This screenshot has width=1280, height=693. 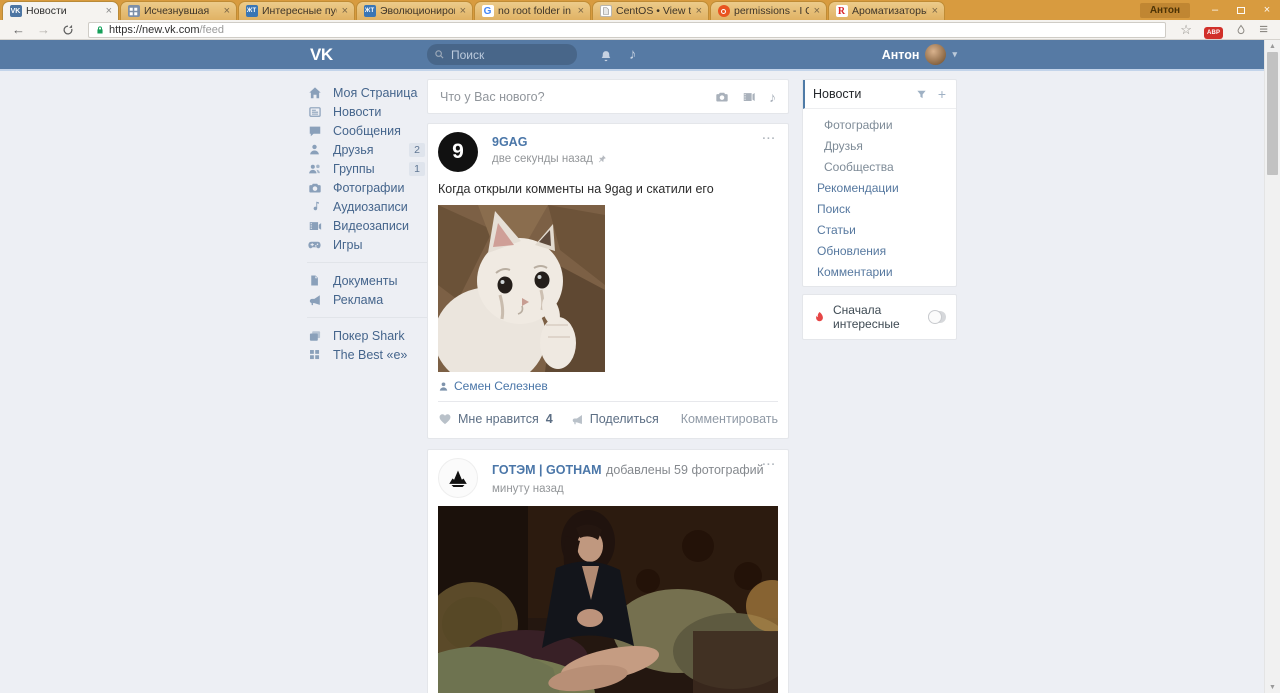 What do you see at coordinates (879, 229) in the screenshot?
I see `news-filter-item-articles: Статьи` at bounding box center [879, 229].